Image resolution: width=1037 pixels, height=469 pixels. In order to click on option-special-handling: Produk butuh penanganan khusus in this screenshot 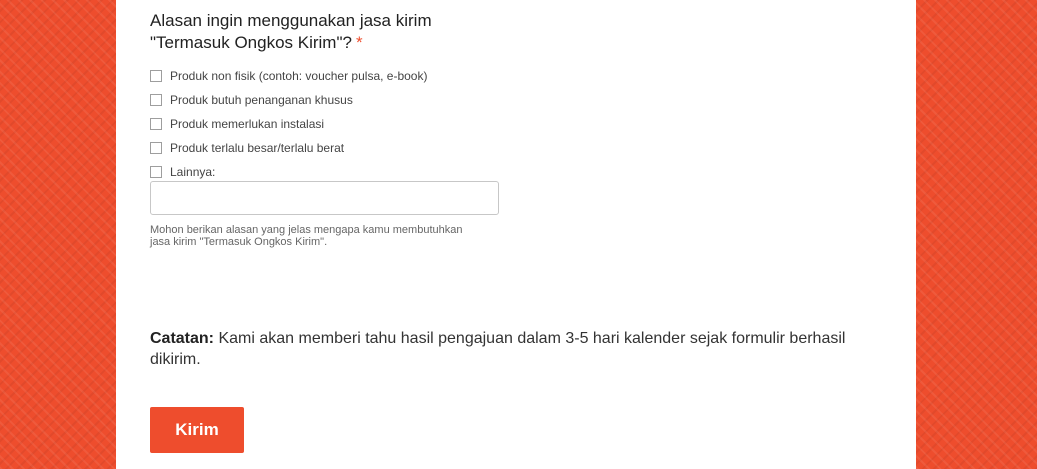, I will do `click(288, 100)`.